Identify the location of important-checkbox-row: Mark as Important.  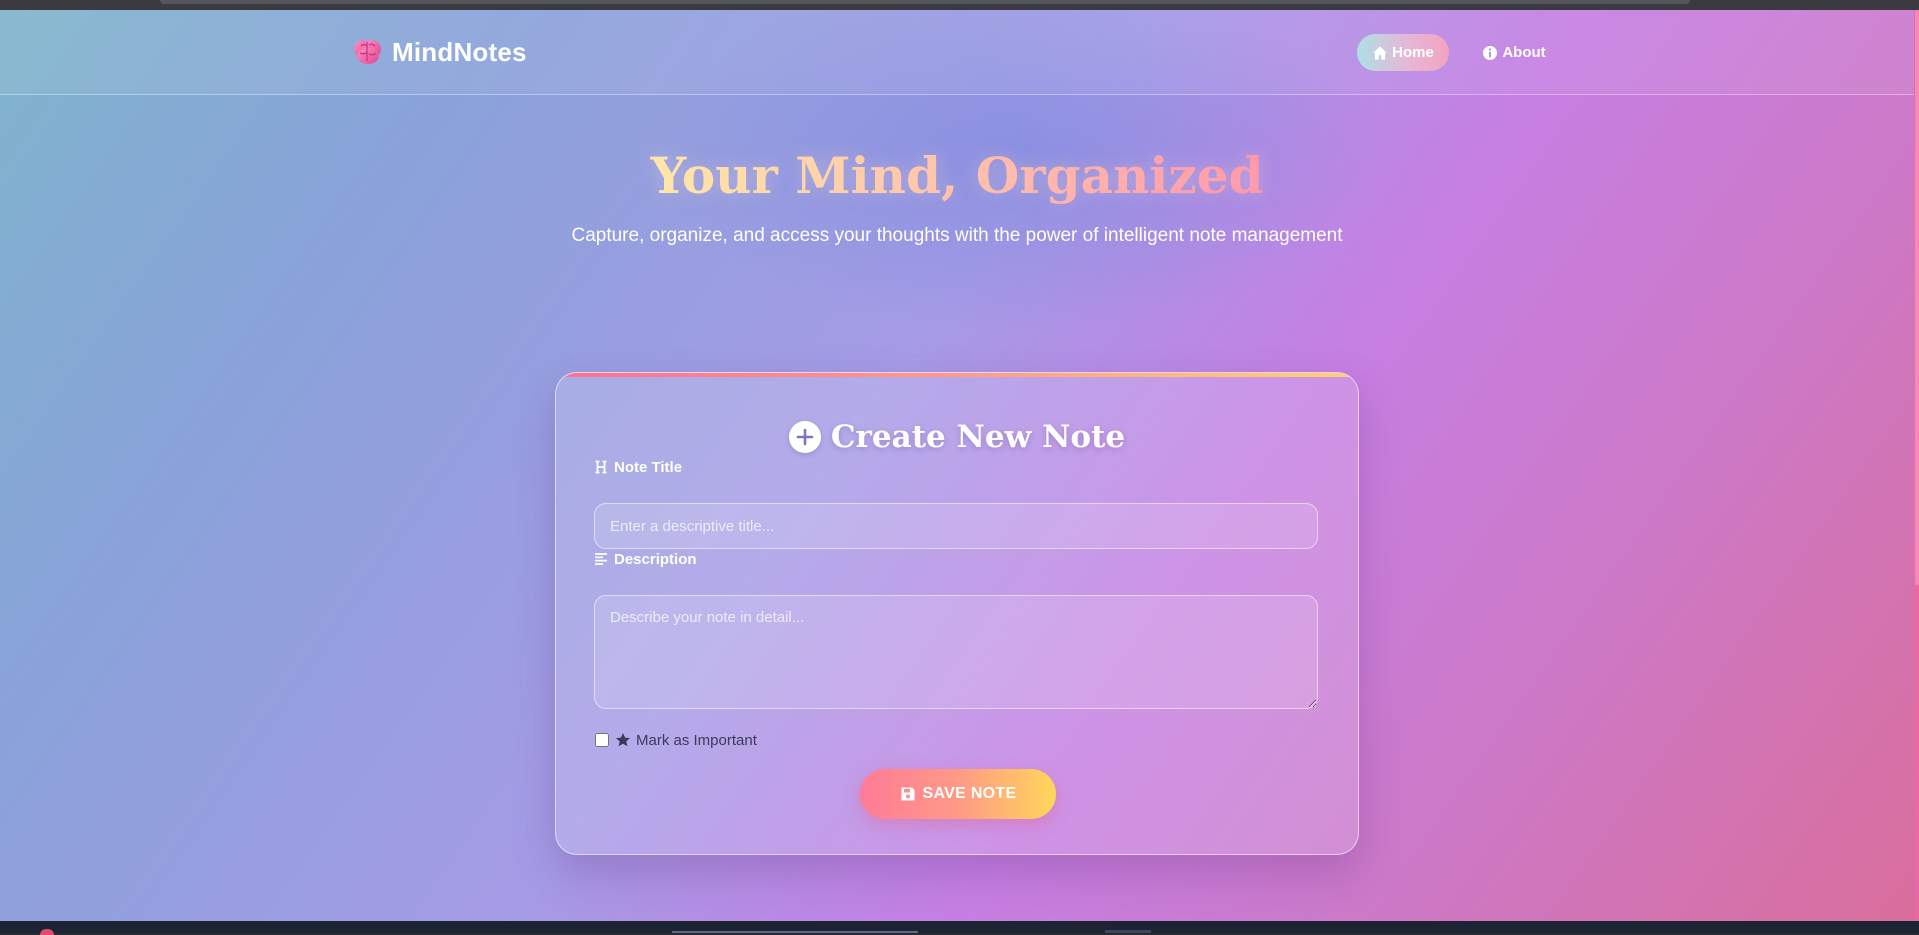
(675, 740).